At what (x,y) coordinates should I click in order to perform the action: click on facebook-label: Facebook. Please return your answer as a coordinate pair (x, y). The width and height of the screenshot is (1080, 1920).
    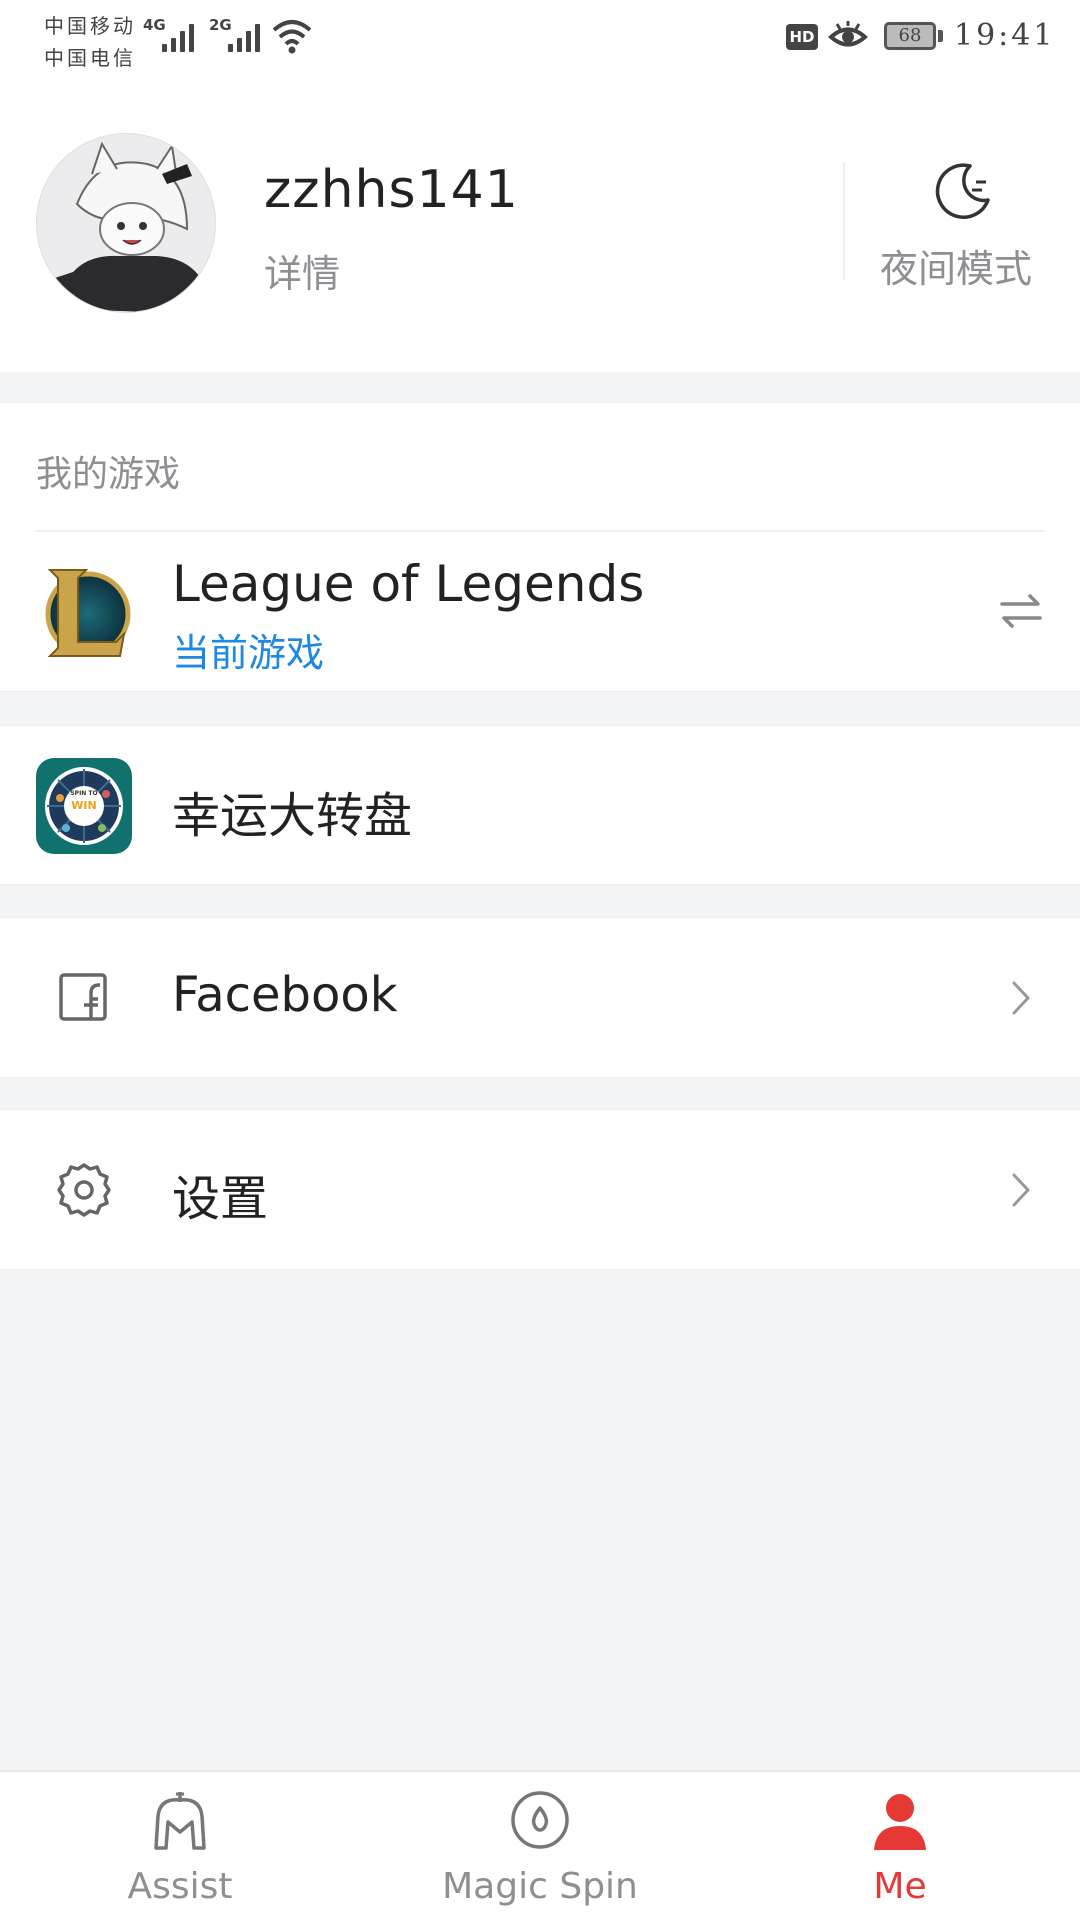
    Looking at the image, I should click on (285, 995).